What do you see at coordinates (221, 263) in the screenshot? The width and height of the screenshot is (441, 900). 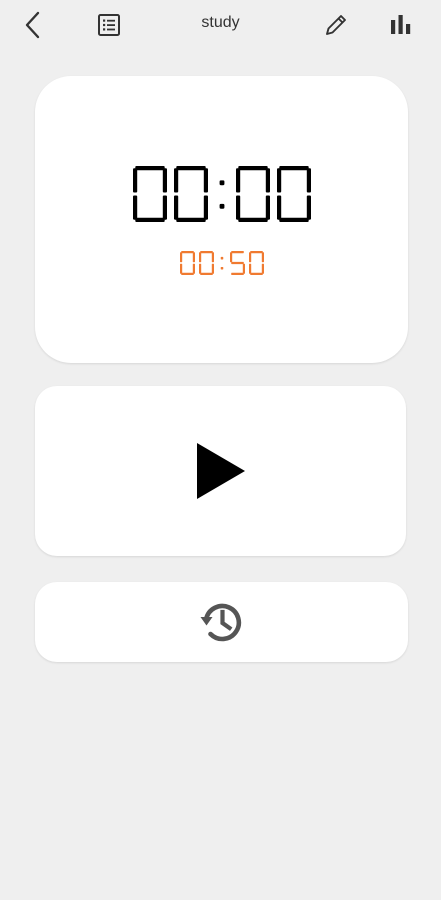 I see `target-time-display: 00:50` at bounding box center [221, 263].